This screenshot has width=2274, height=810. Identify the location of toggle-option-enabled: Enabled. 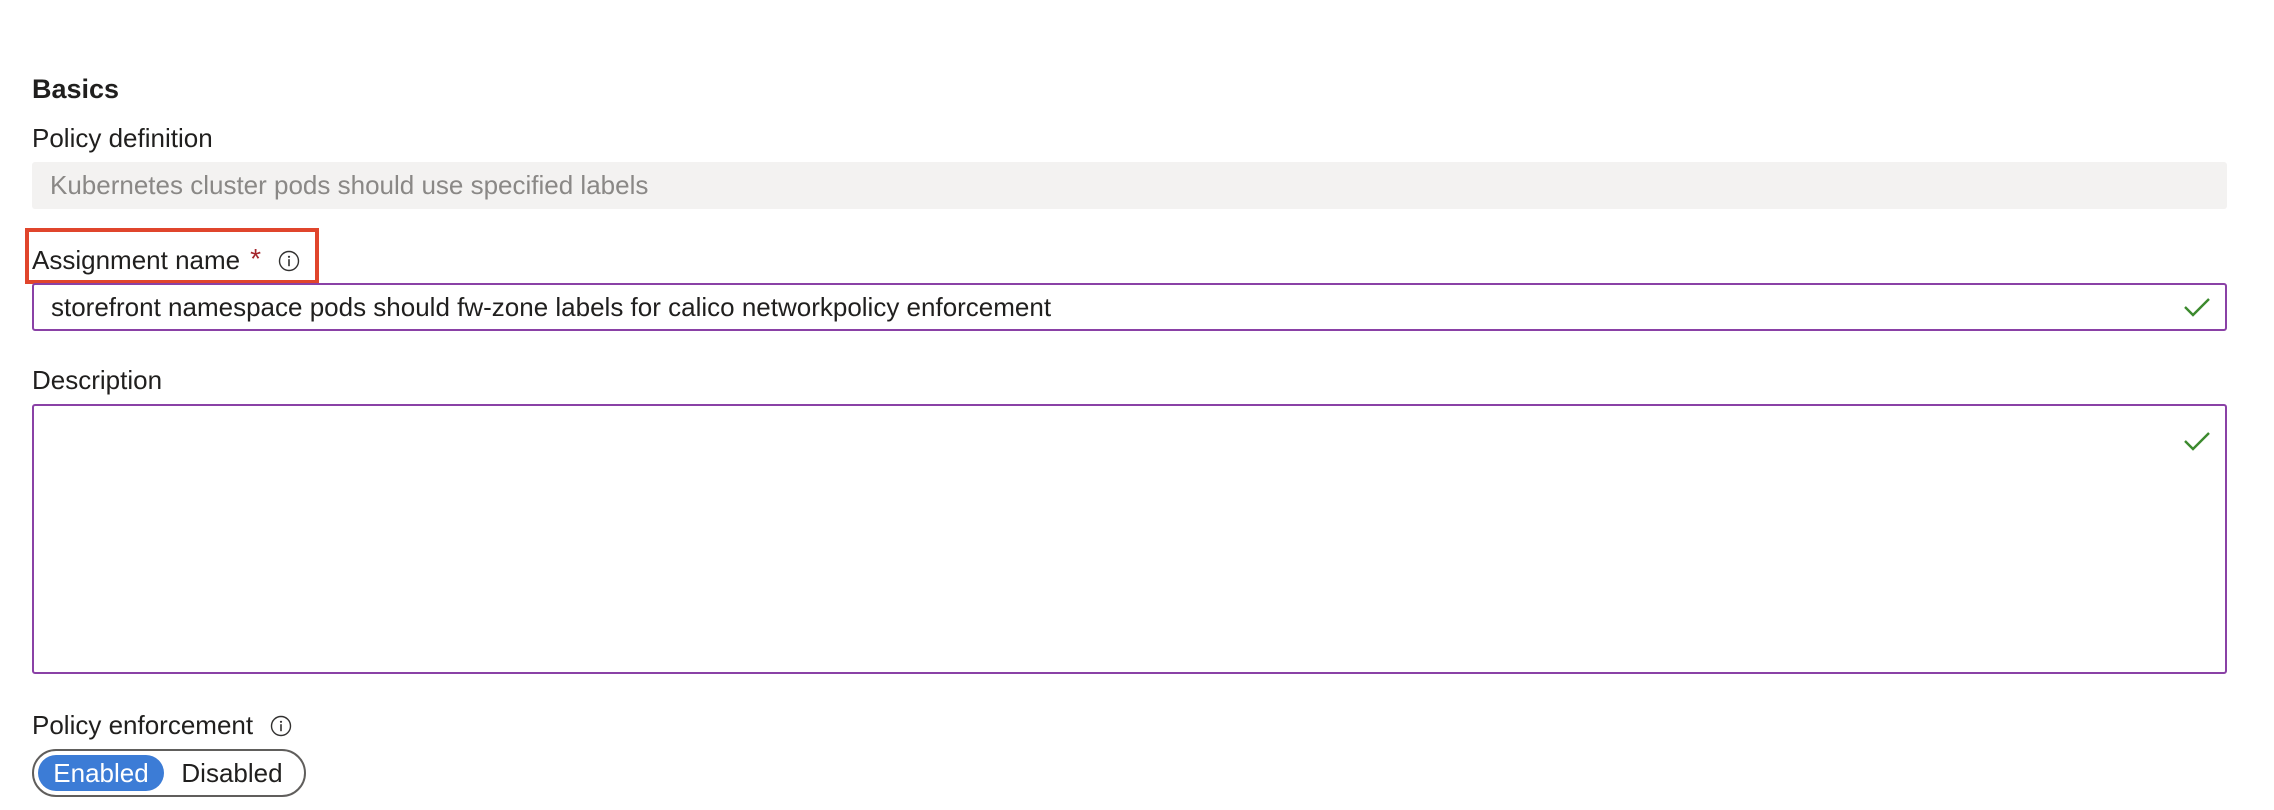
(101, 773).